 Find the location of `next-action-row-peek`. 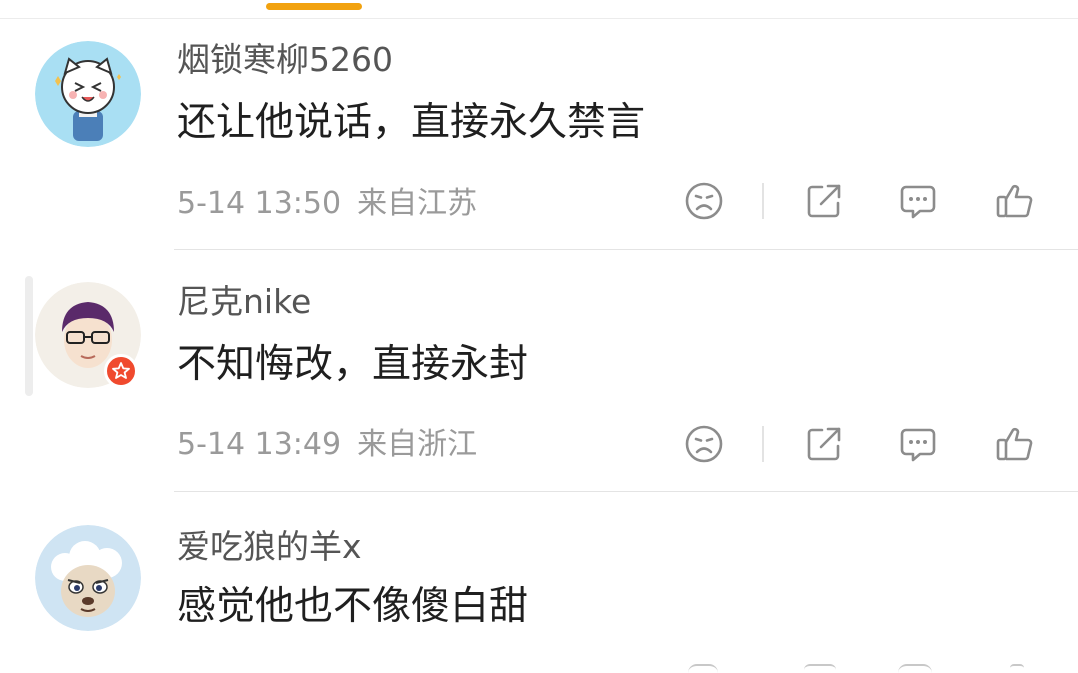

next-action-row-peek is located at coordinates (539, 667).